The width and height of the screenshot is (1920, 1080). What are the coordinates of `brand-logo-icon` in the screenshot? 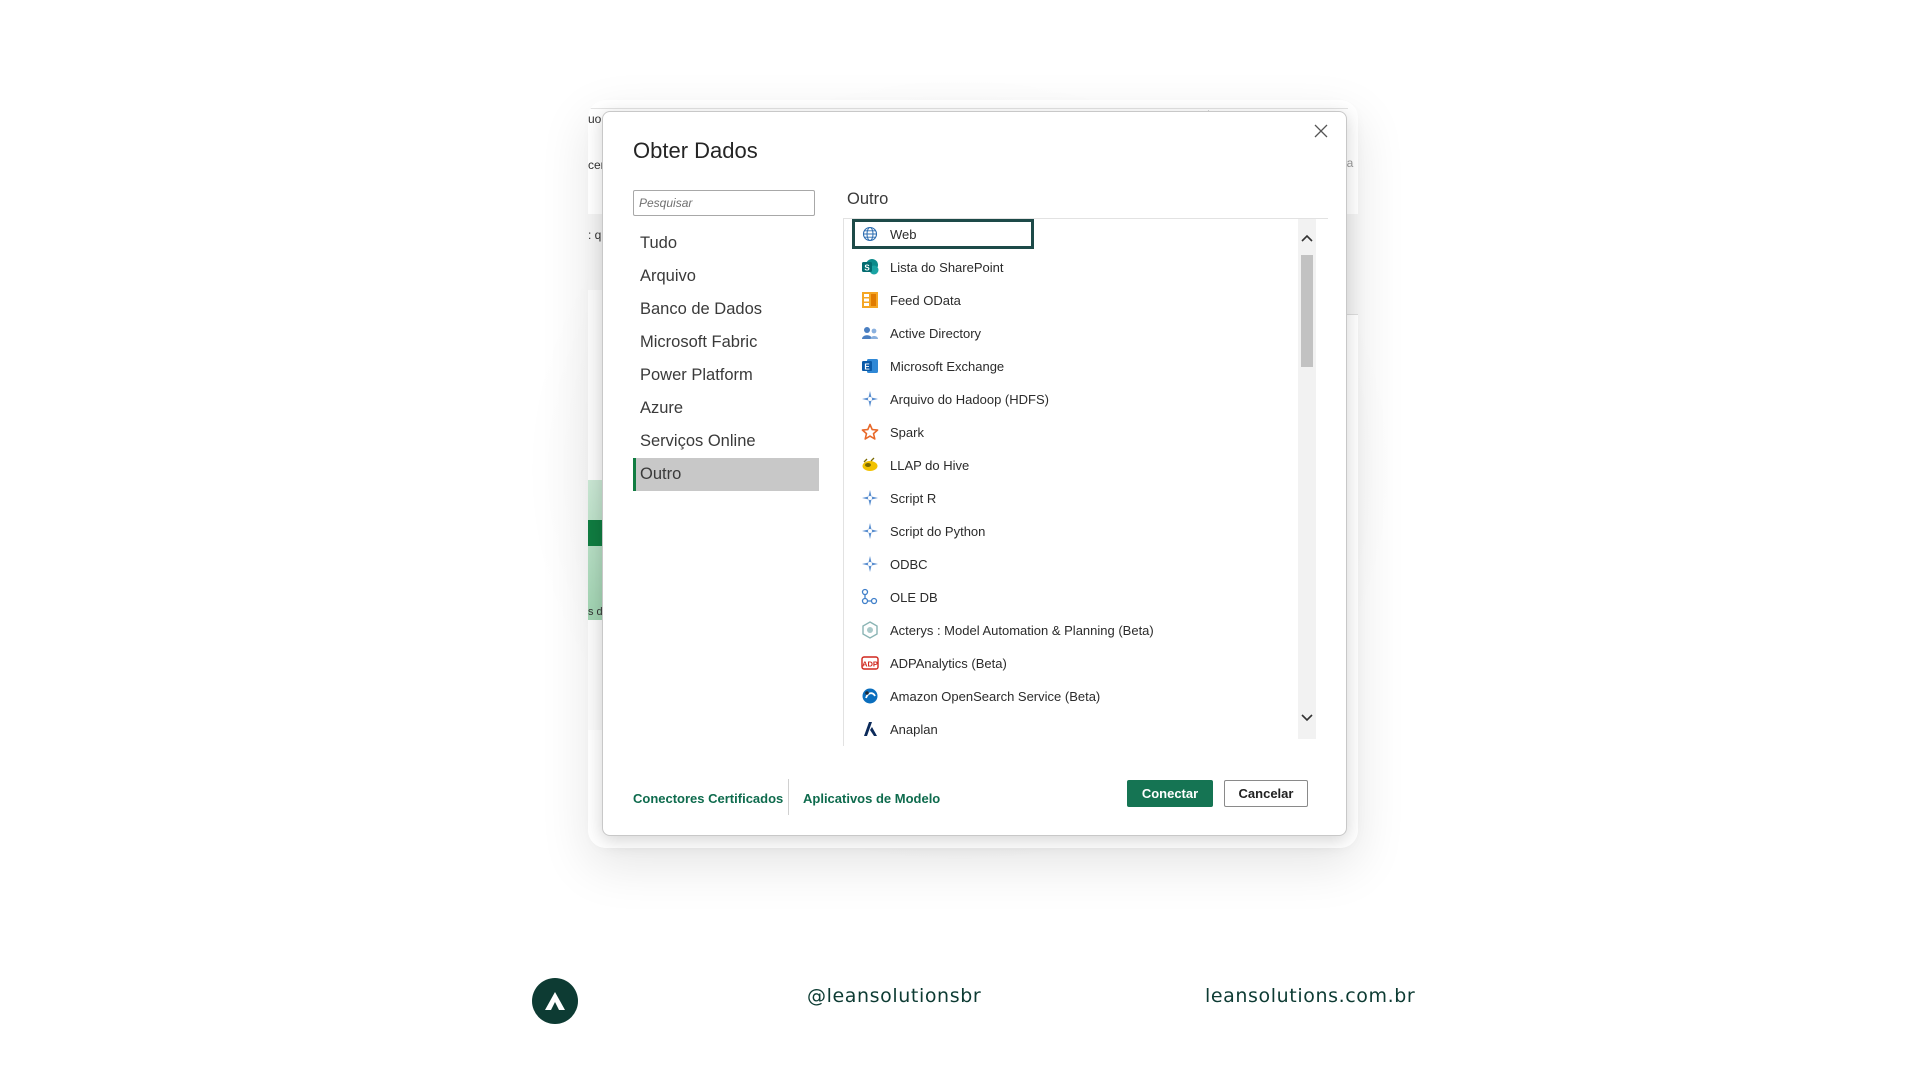 It's located at (555, 1001).